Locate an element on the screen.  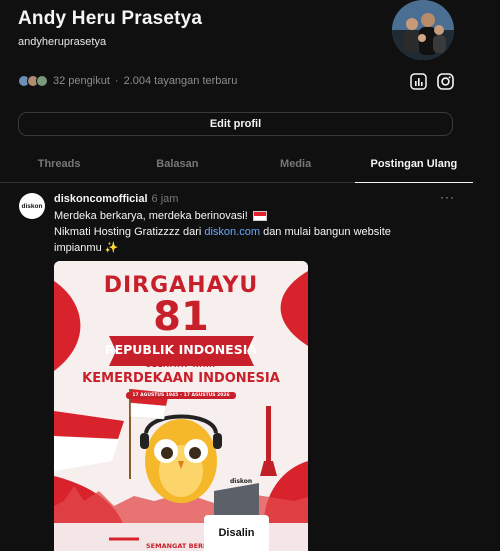
post-line-2-suffix: dan mulai bangun website is located at coordinates (325, 232).